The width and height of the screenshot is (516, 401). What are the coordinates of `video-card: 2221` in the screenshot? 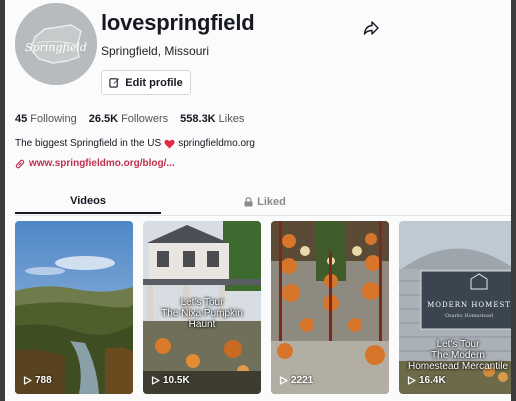 It's located at (330, 307).